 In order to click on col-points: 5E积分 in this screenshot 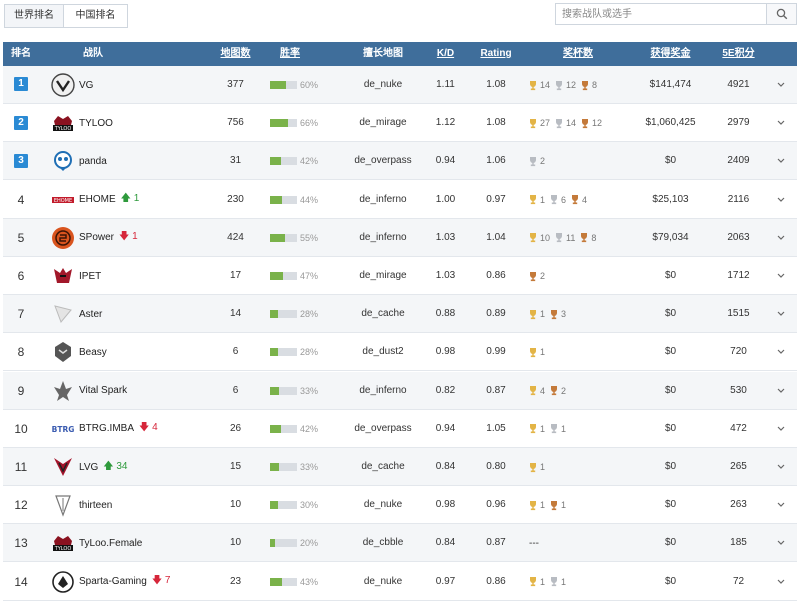, I will do `click(738, 54)`.